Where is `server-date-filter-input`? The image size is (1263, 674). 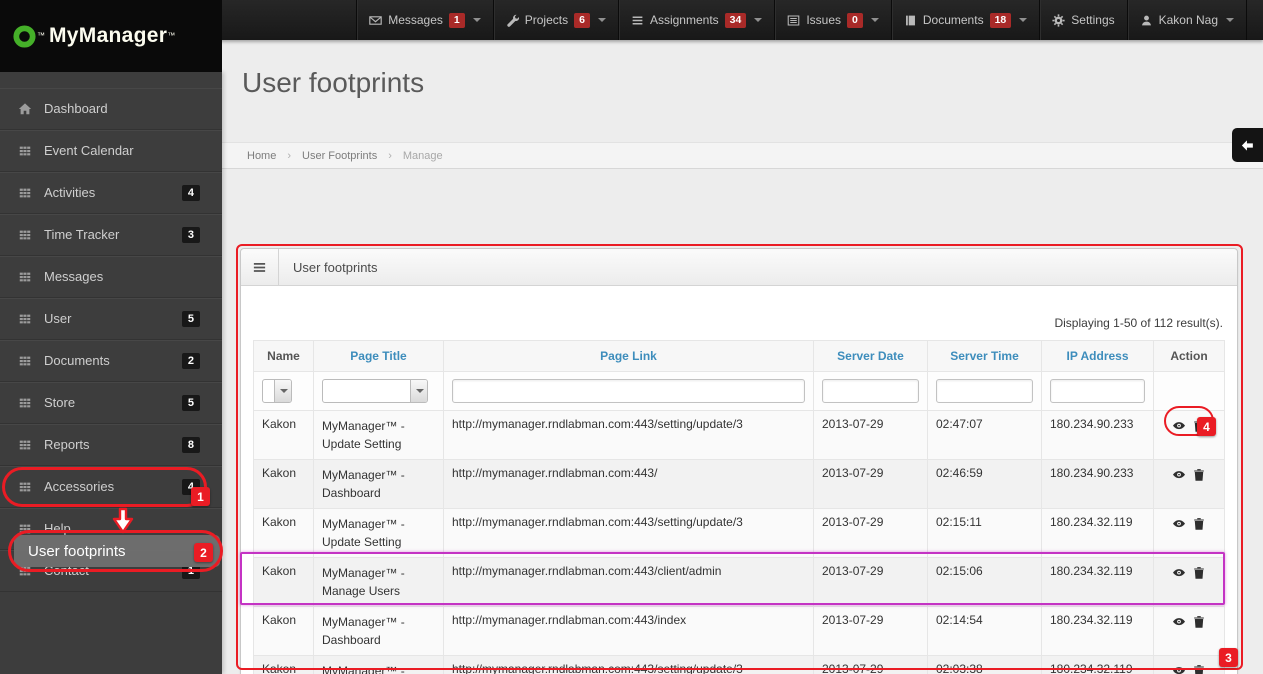 server-date-filter-input is located at coordinates (870, 391).